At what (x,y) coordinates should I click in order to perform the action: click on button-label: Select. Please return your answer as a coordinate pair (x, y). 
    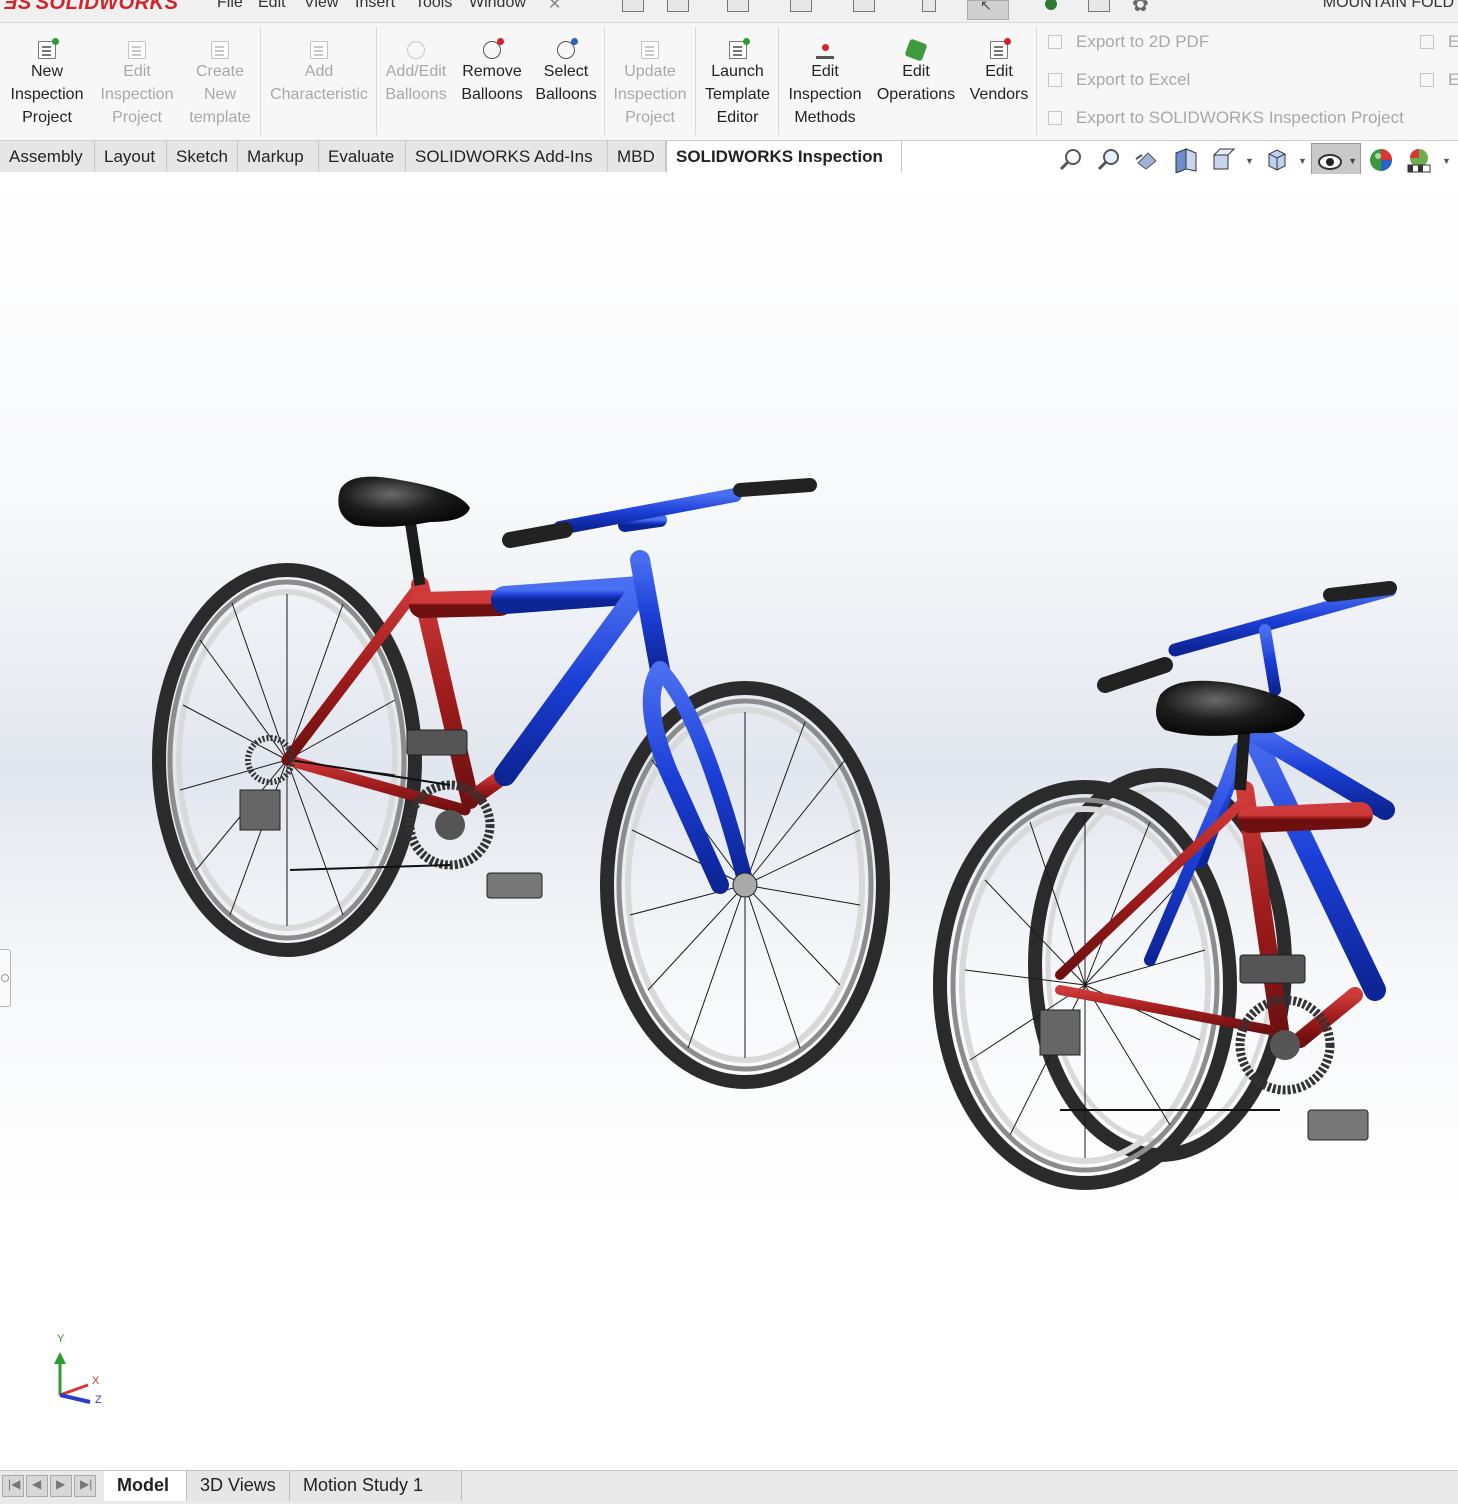
    Looking at the image, I should click on (566, 71).